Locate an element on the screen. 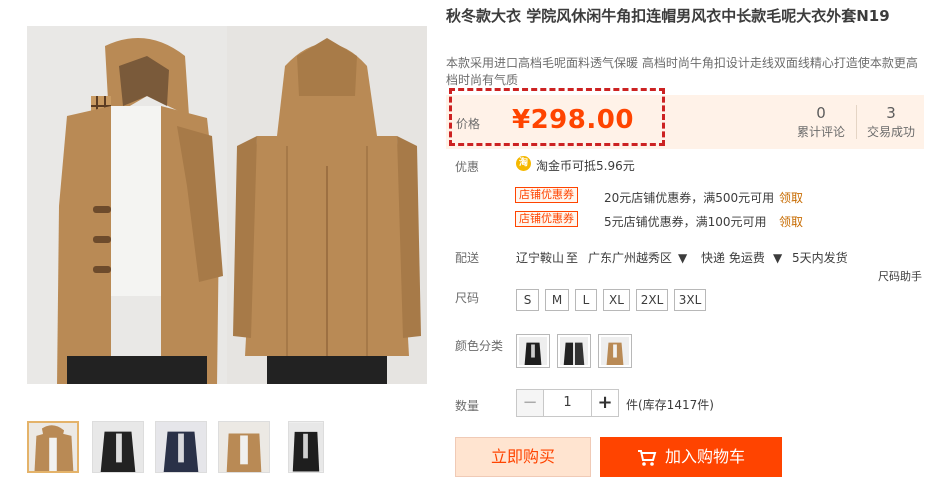 Image resolution: width=932 pixels, height=483 pixels. shipping-method: 快递 免运费 is located at coordinates (733, 257).